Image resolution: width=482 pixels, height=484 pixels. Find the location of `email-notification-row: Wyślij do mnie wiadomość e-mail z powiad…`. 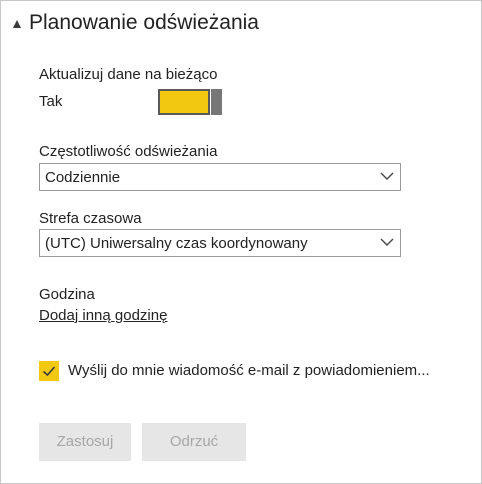

email-notification-row: Wyślij do mnie wiadomość e-mail z powiad… is located at coordinates (234, 371).